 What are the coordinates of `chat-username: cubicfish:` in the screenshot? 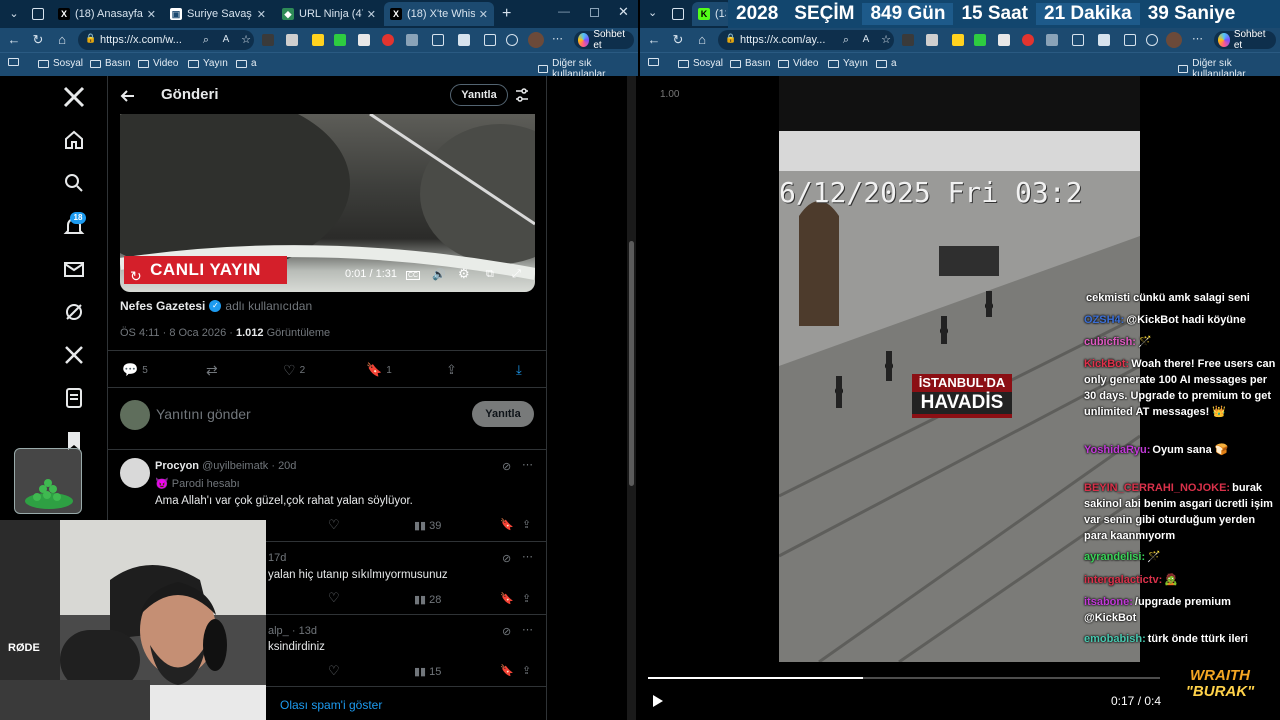 It's located at (1110, 342).